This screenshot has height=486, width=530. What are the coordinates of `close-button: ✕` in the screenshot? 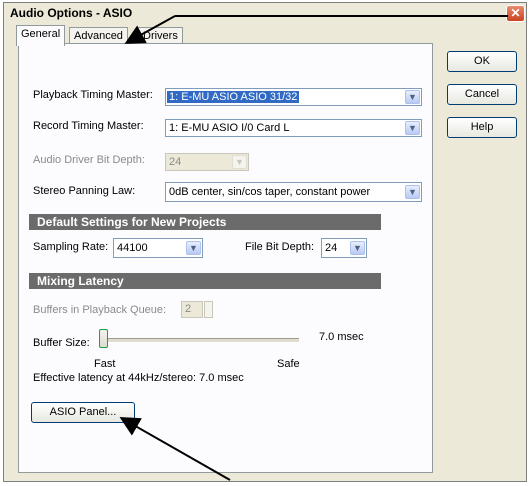 It's located at (515, 13).